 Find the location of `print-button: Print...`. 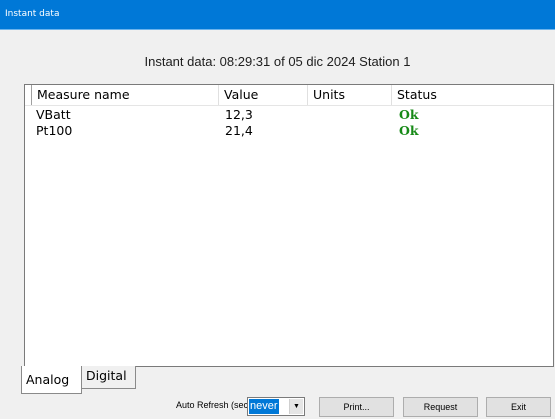

print-button: Print... is located at coordinates (356, 407).